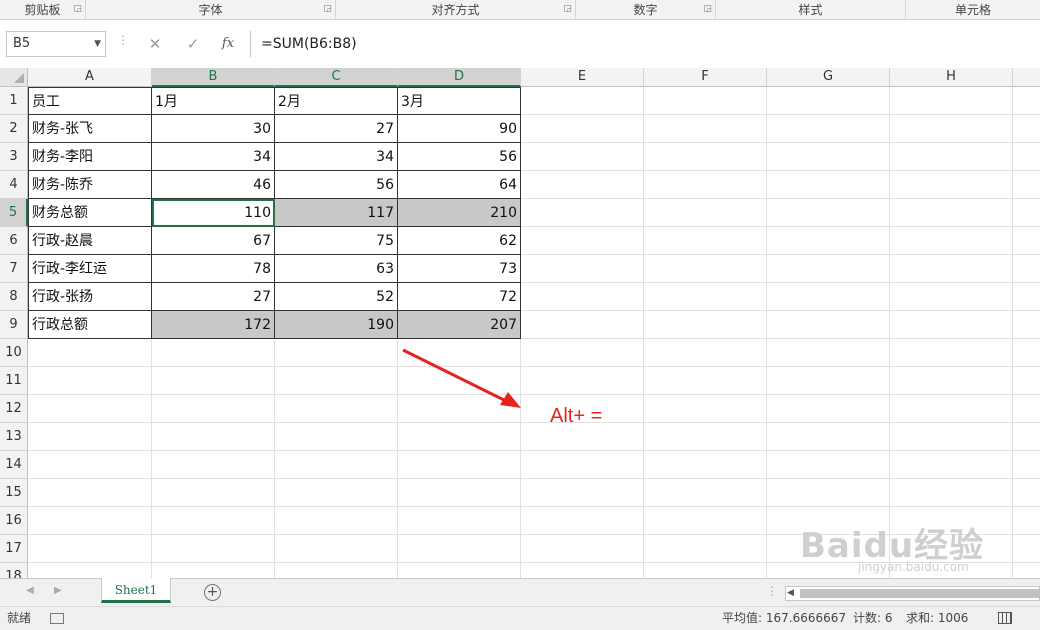  What do you see at coordinates (520, 618) in the screenshot?
I see `status-bar: 就绪 平均值: 167.6666667 计数: 6 求和: 1006` at bounding box center [520, 618].